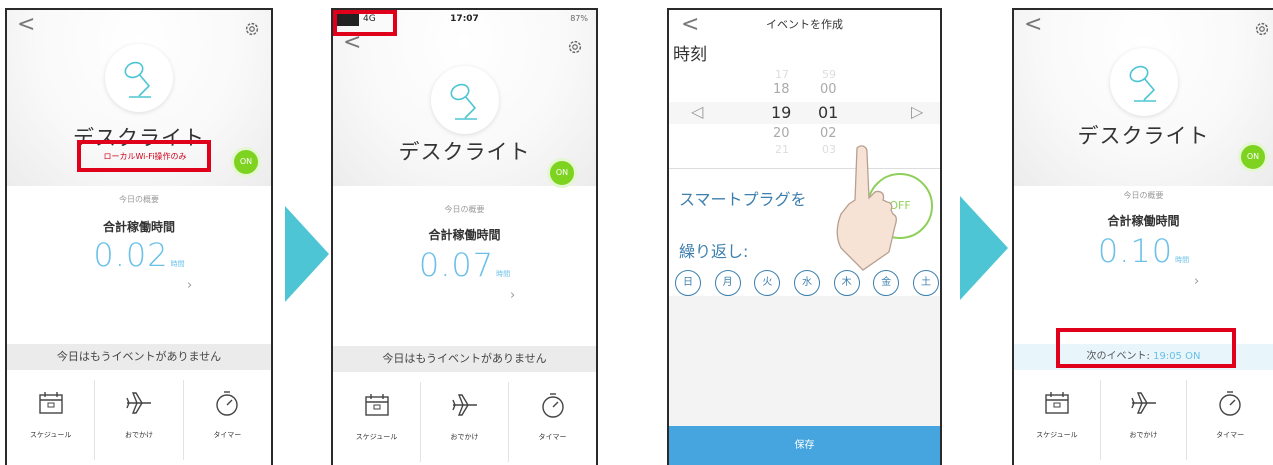 This screenshot has width=1273, height=465. Describe the element at coordinates (1143, 136) in the screenshot. I see `device-name: デスクライト` at that location.